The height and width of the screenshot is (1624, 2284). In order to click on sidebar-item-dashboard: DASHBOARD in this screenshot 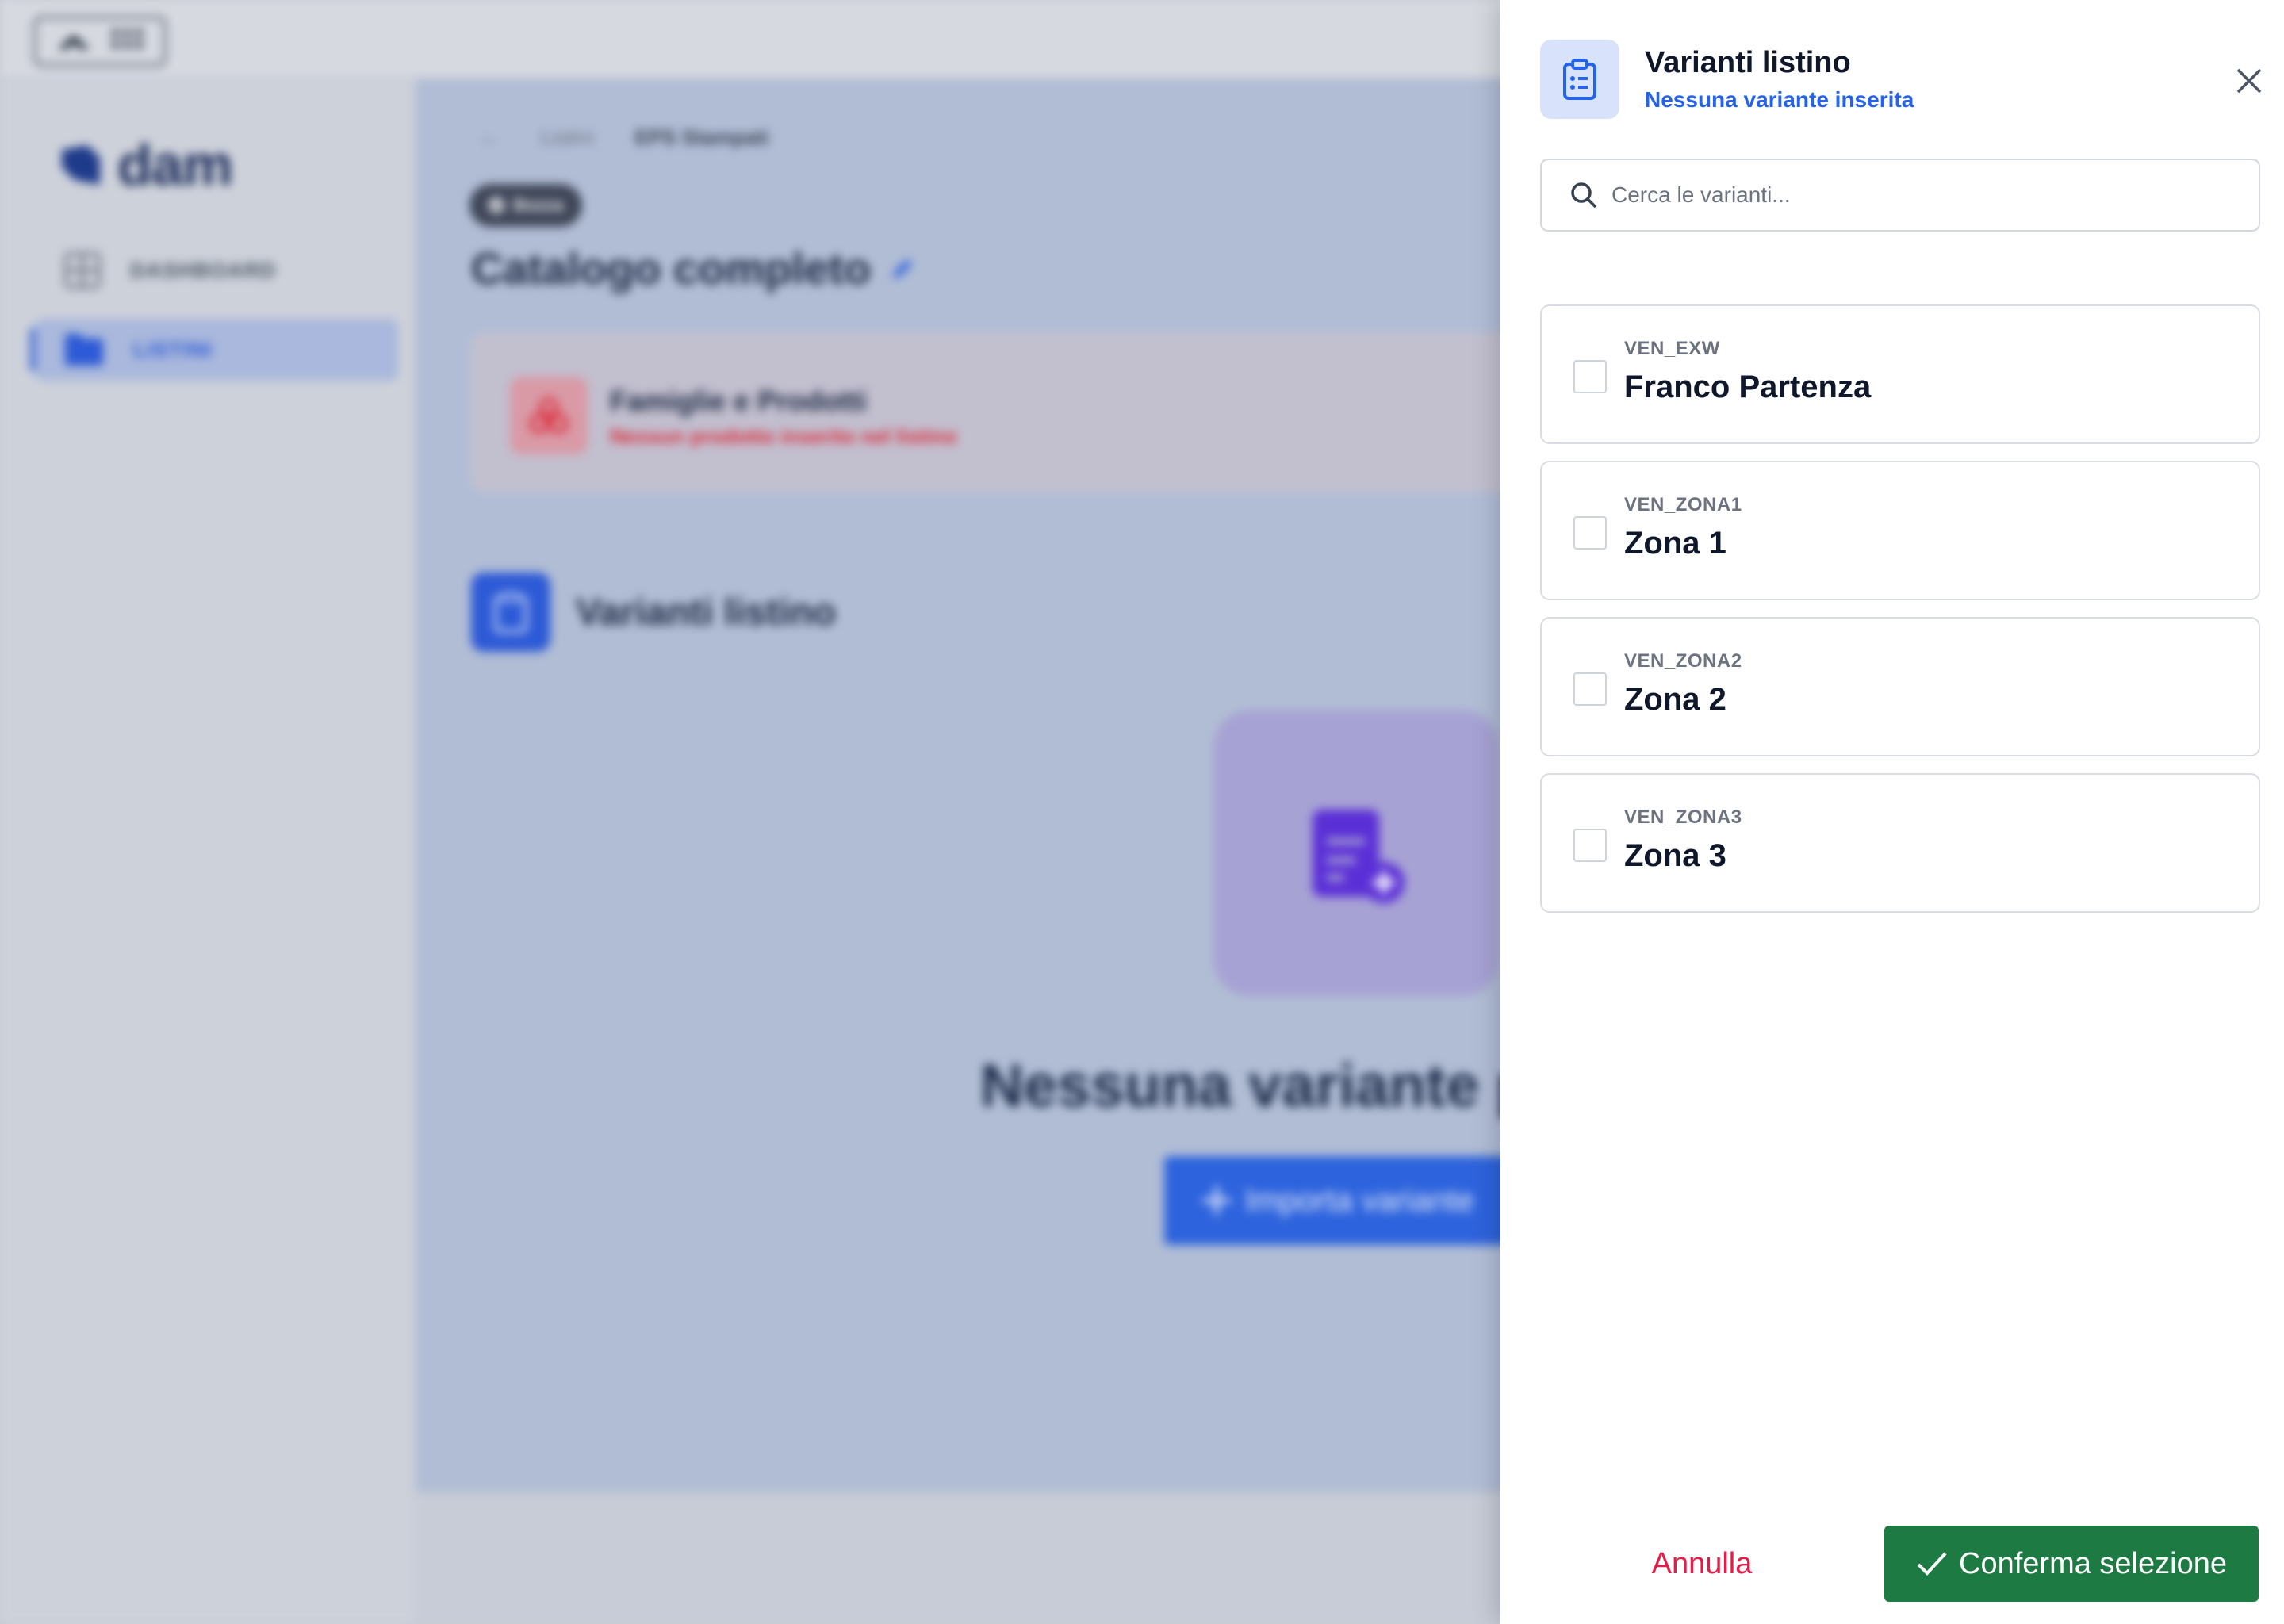, I will do `click(216, 270)`.